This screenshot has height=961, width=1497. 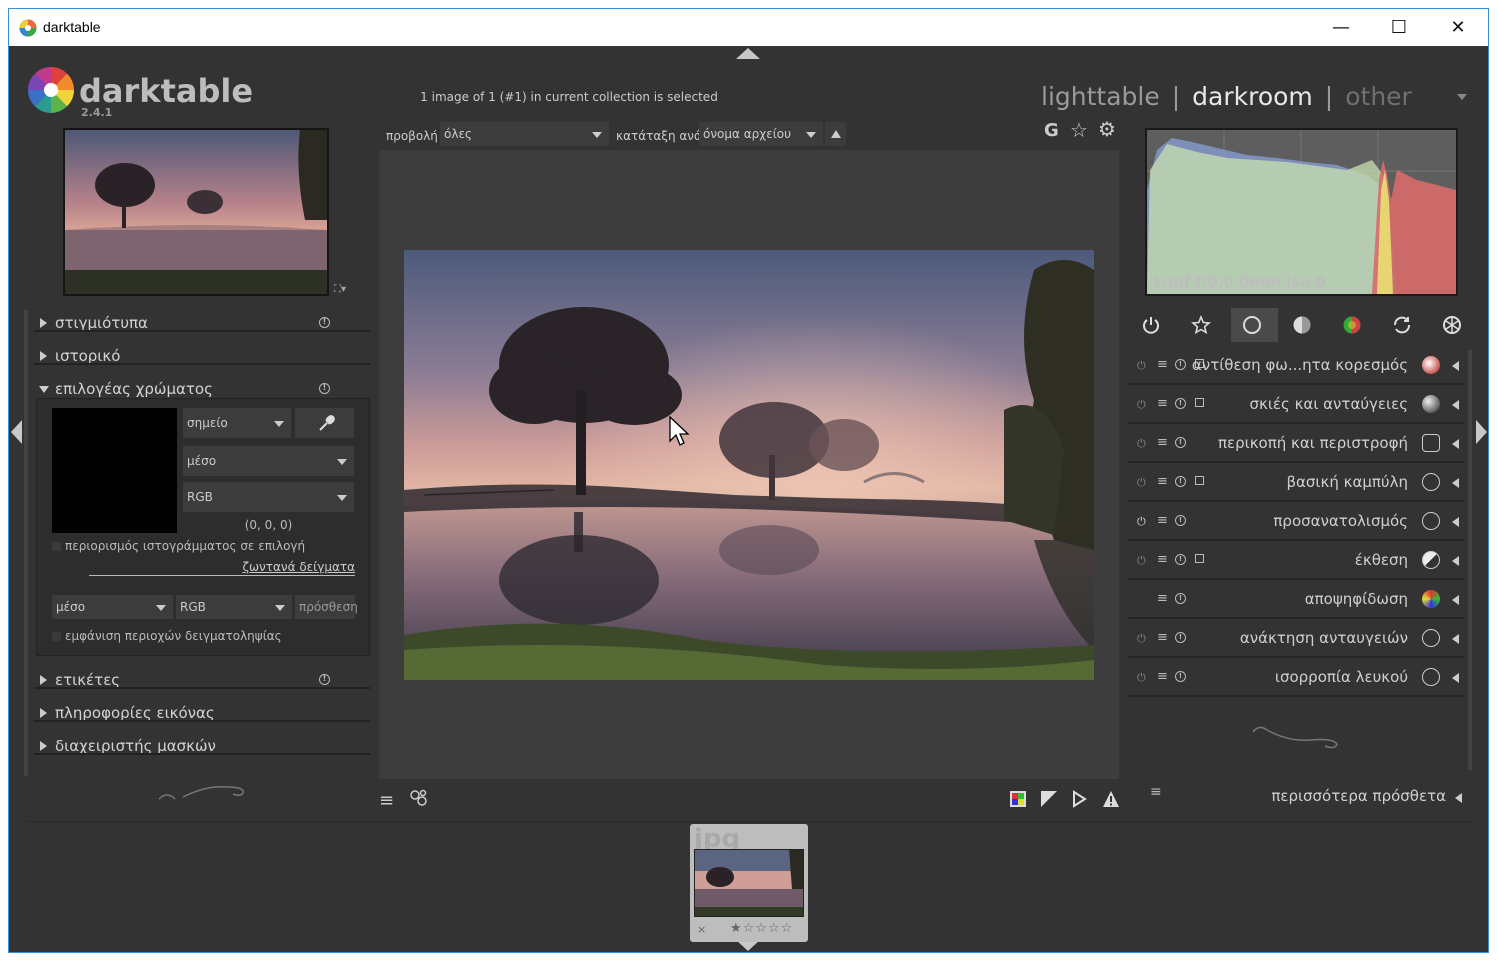 What do you see at coordinates (748, 53) in the screenshot?
I see `toggle-top-panel-arrow-icon` at bounding box center [748, 53].